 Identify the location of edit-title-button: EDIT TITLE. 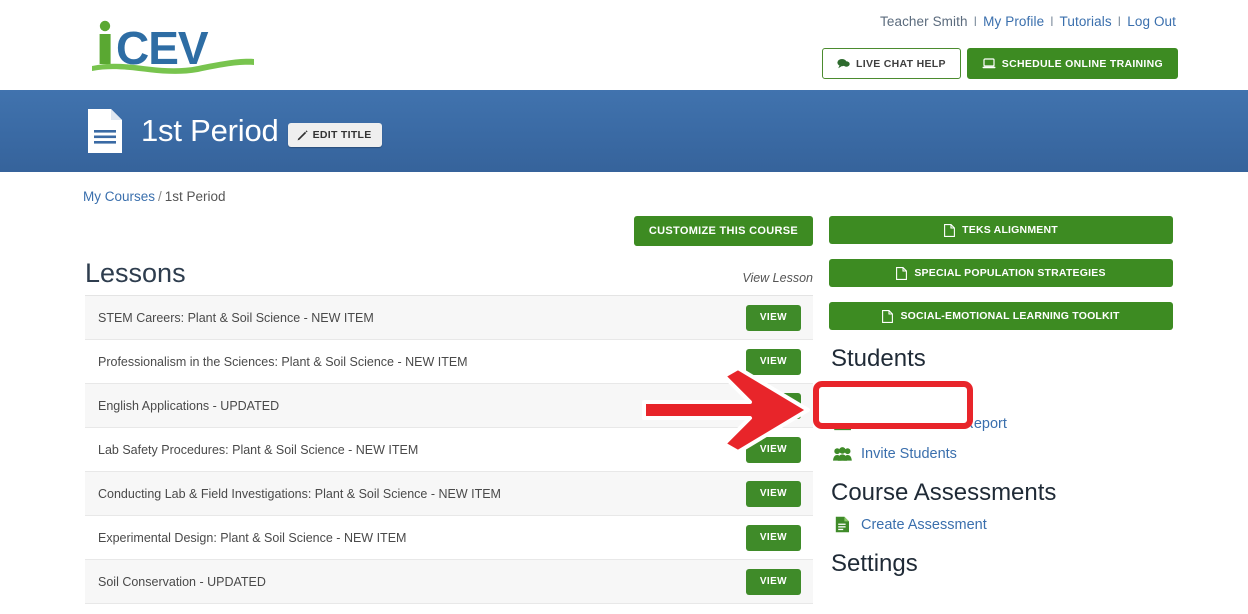
(334, 135).